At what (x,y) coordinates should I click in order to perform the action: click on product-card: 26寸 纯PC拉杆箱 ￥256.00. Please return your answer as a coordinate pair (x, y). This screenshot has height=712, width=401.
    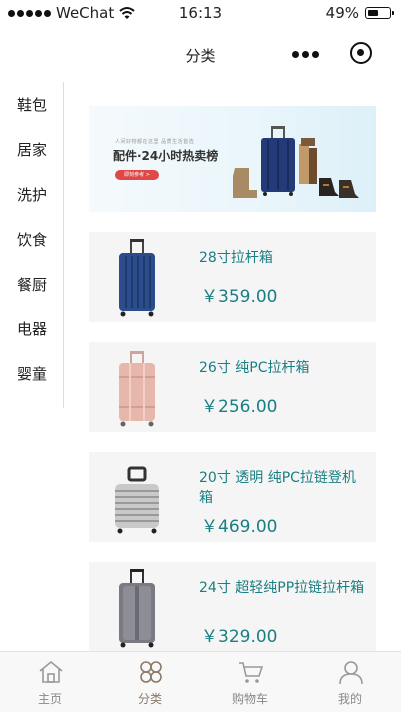
    Looking at the image, I should click on (232, 387).